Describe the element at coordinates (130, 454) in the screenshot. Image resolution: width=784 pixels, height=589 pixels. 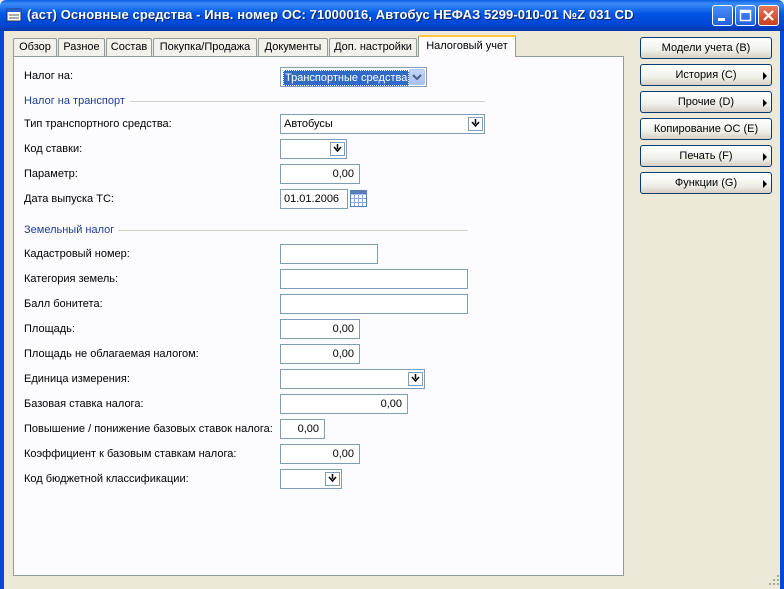
I see `coefficient-label: Коэффициент к базовым ставкам налога:` at that location.